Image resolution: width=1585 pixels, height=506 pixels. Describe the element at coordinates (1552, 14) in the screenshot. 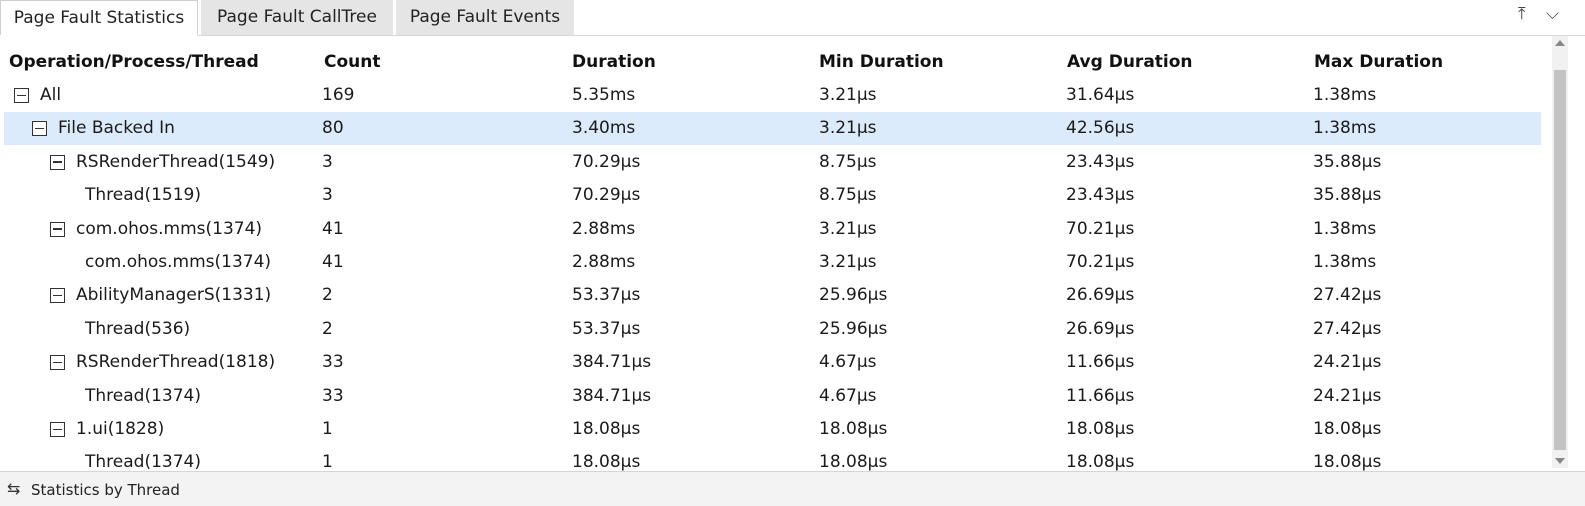

I see `collapse-icon: ⌵` at that location.